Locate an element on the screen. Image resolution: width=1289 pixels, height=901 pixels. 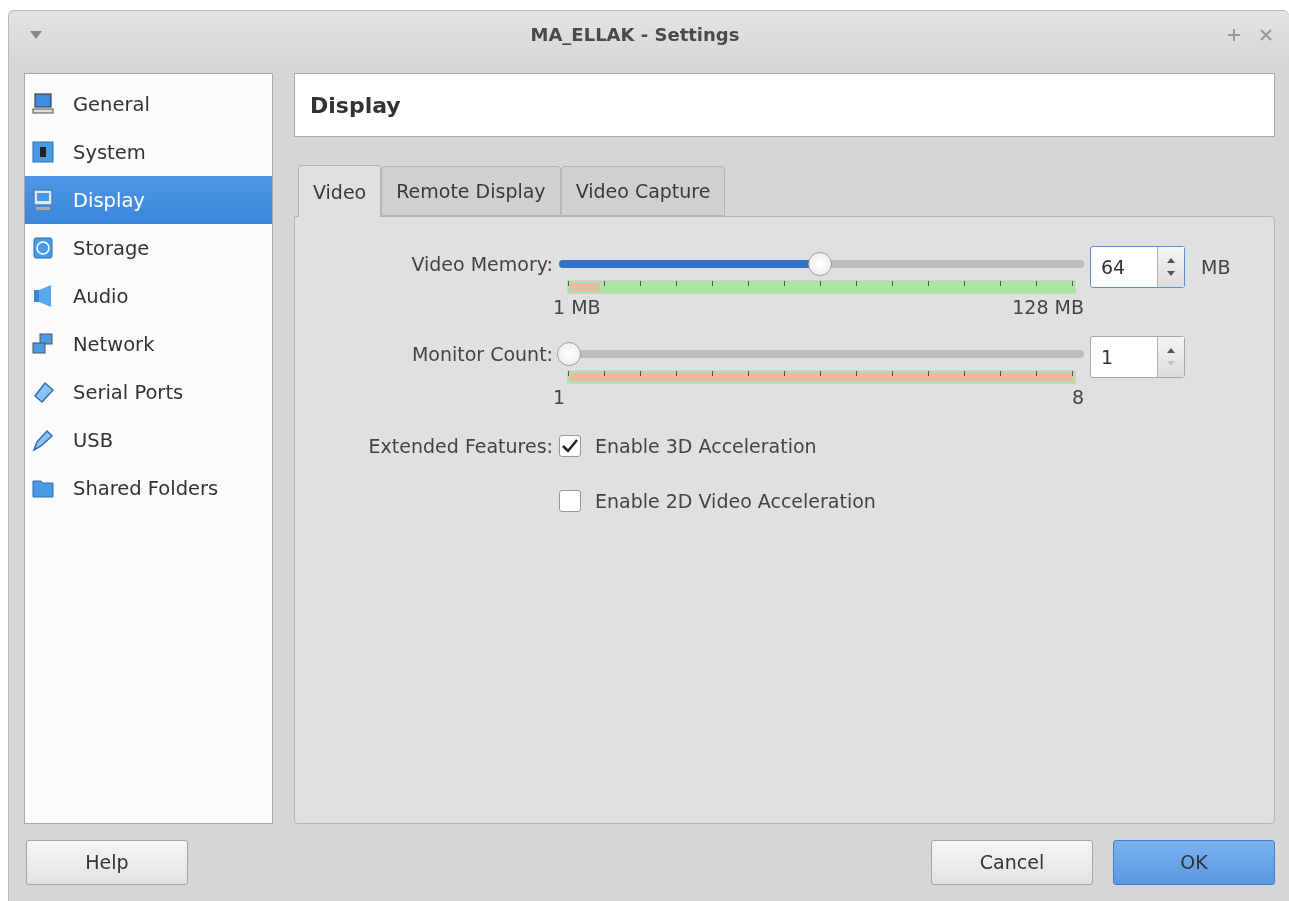
checkbox-option: Enable 2D Video Acceleration is located at coordinates (916, 501).